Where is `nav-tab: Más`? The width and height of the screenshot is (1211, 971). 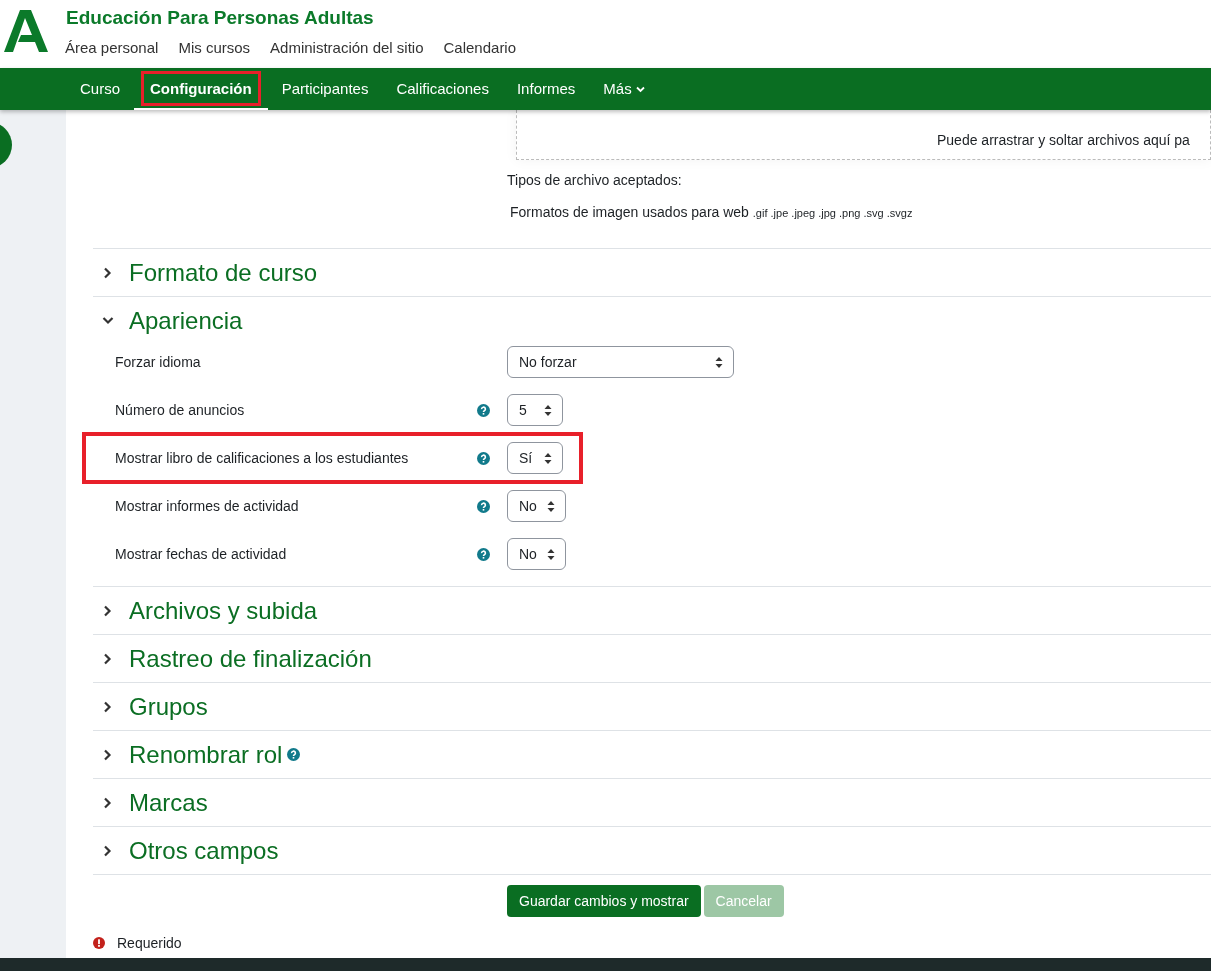
nav-tab: Más is located at coordinates (624, 89).